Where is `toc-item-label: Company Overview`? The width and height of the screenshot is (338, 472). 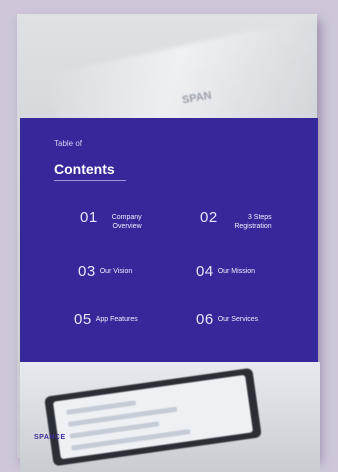 toc-item-label: Company Overview is located at coordinates (126, 222).